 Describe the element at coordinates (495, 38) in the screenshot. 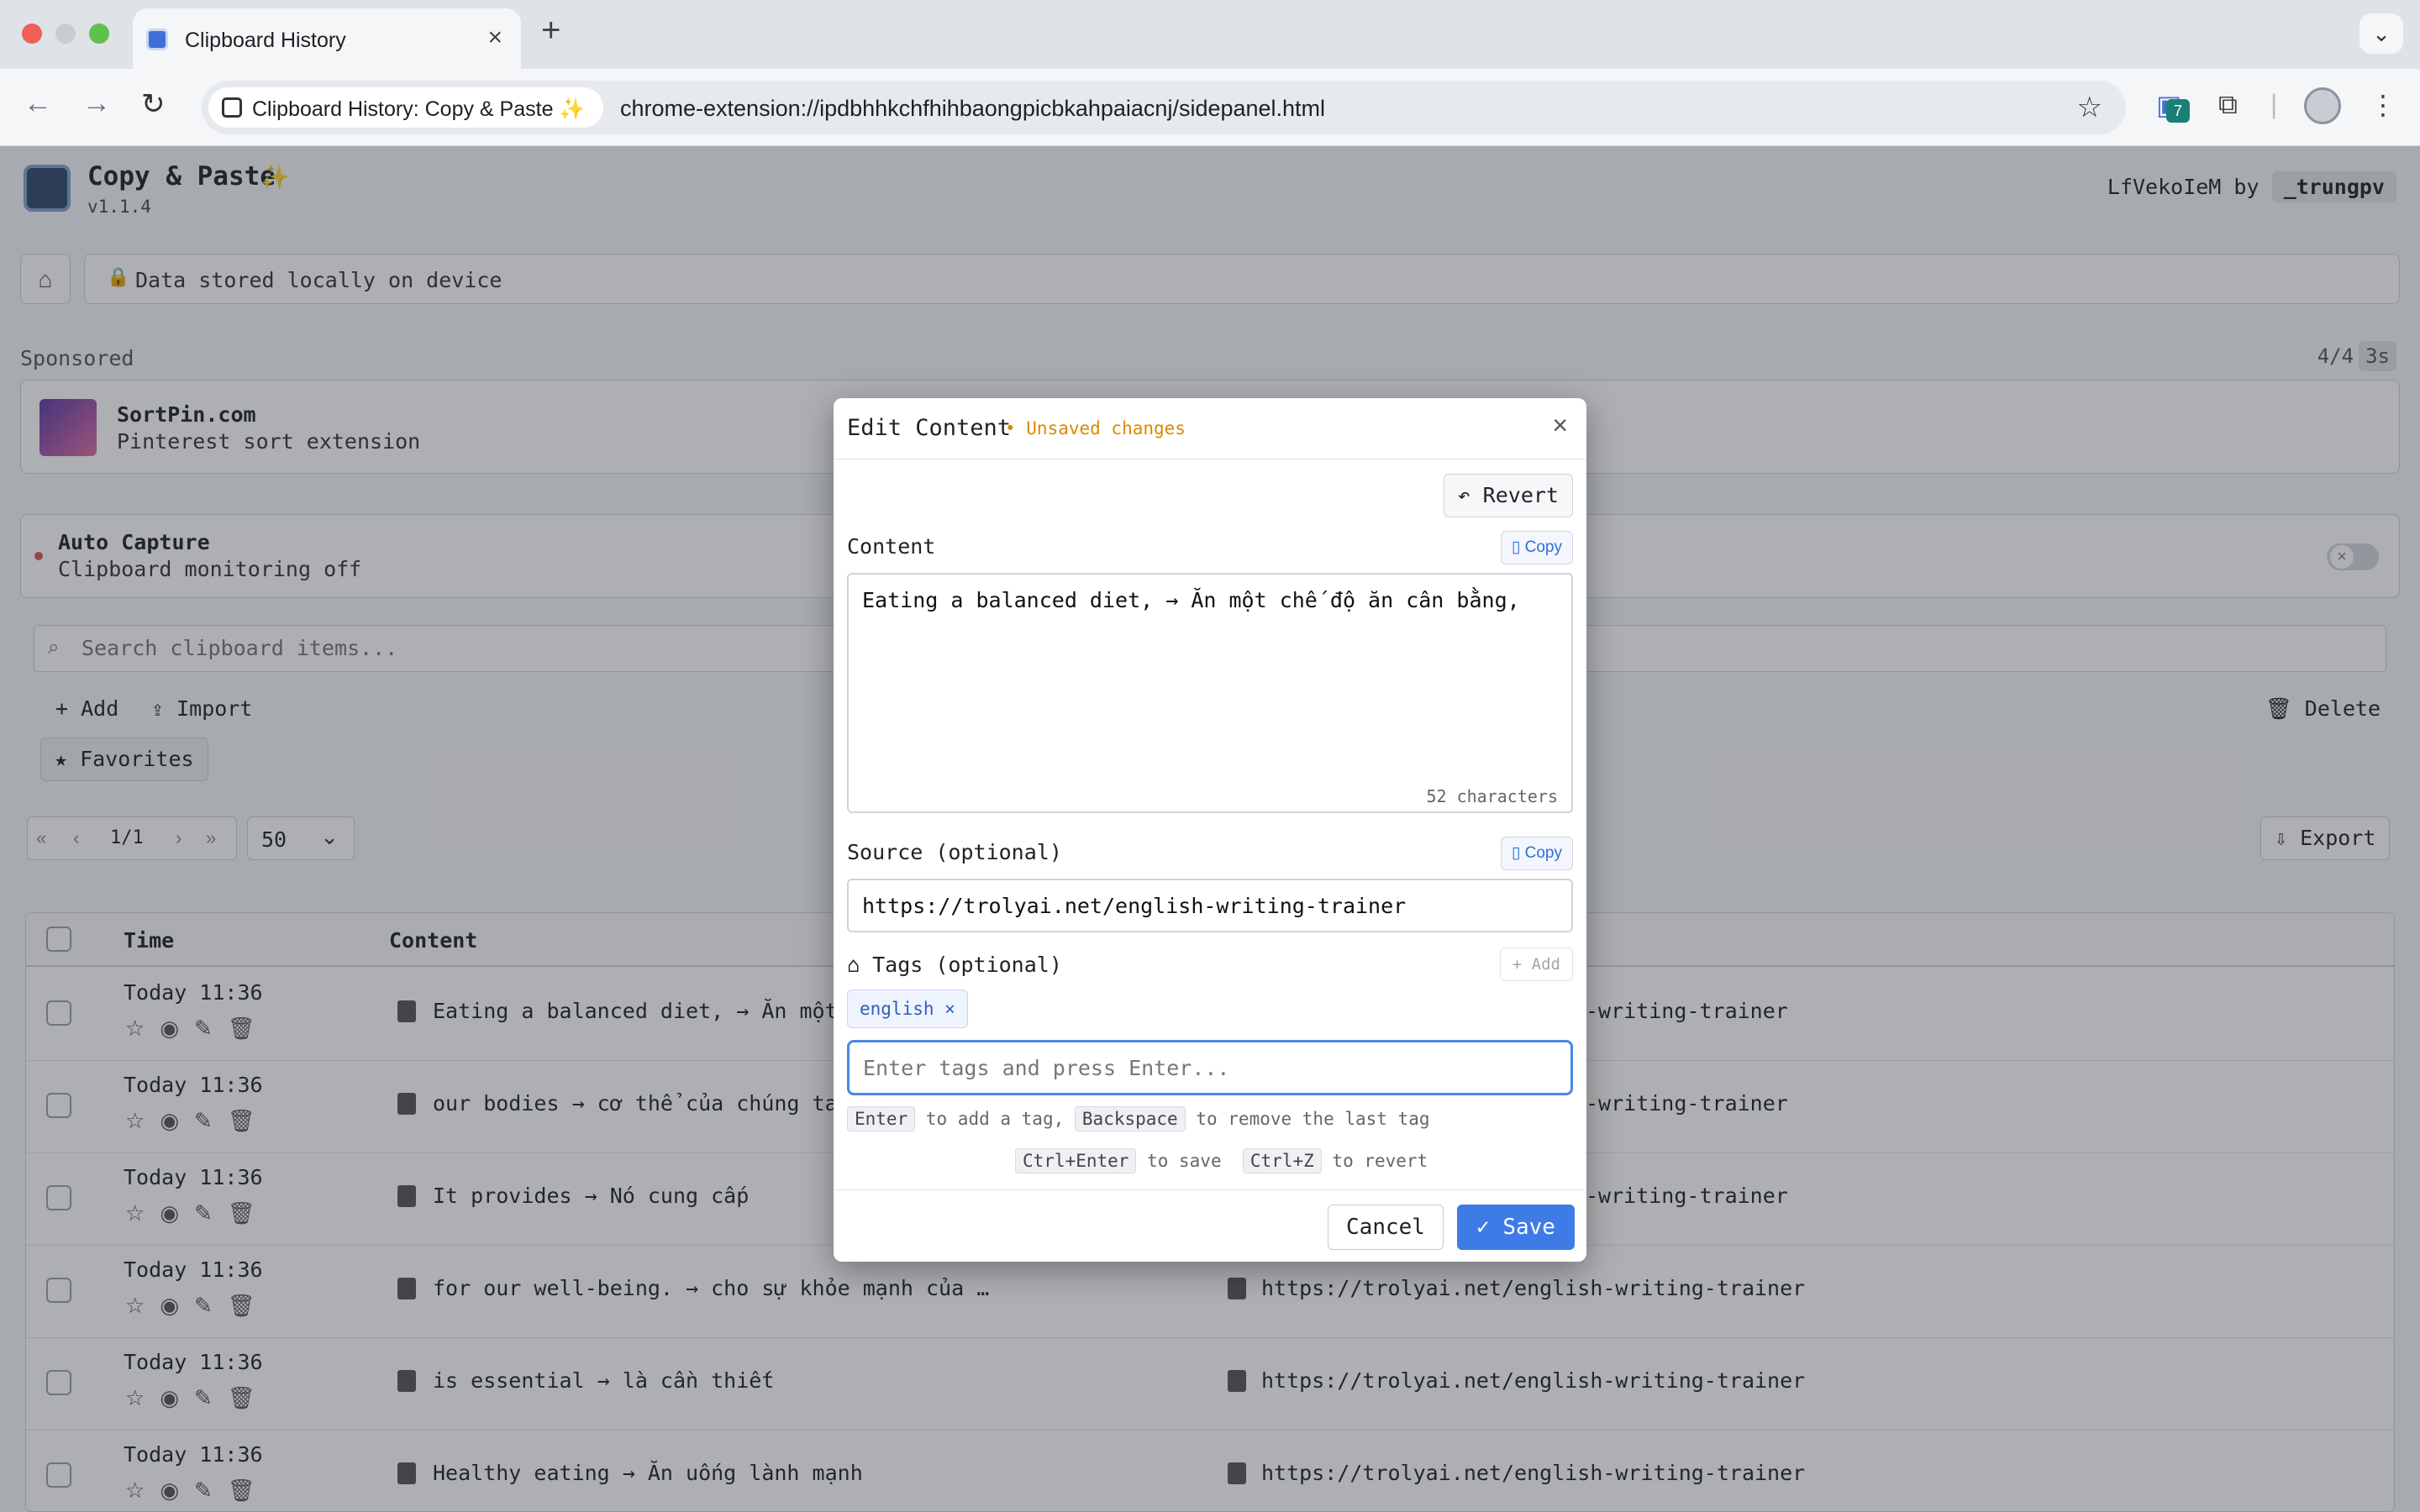

I see `tab-close-icon: ×` at that location.